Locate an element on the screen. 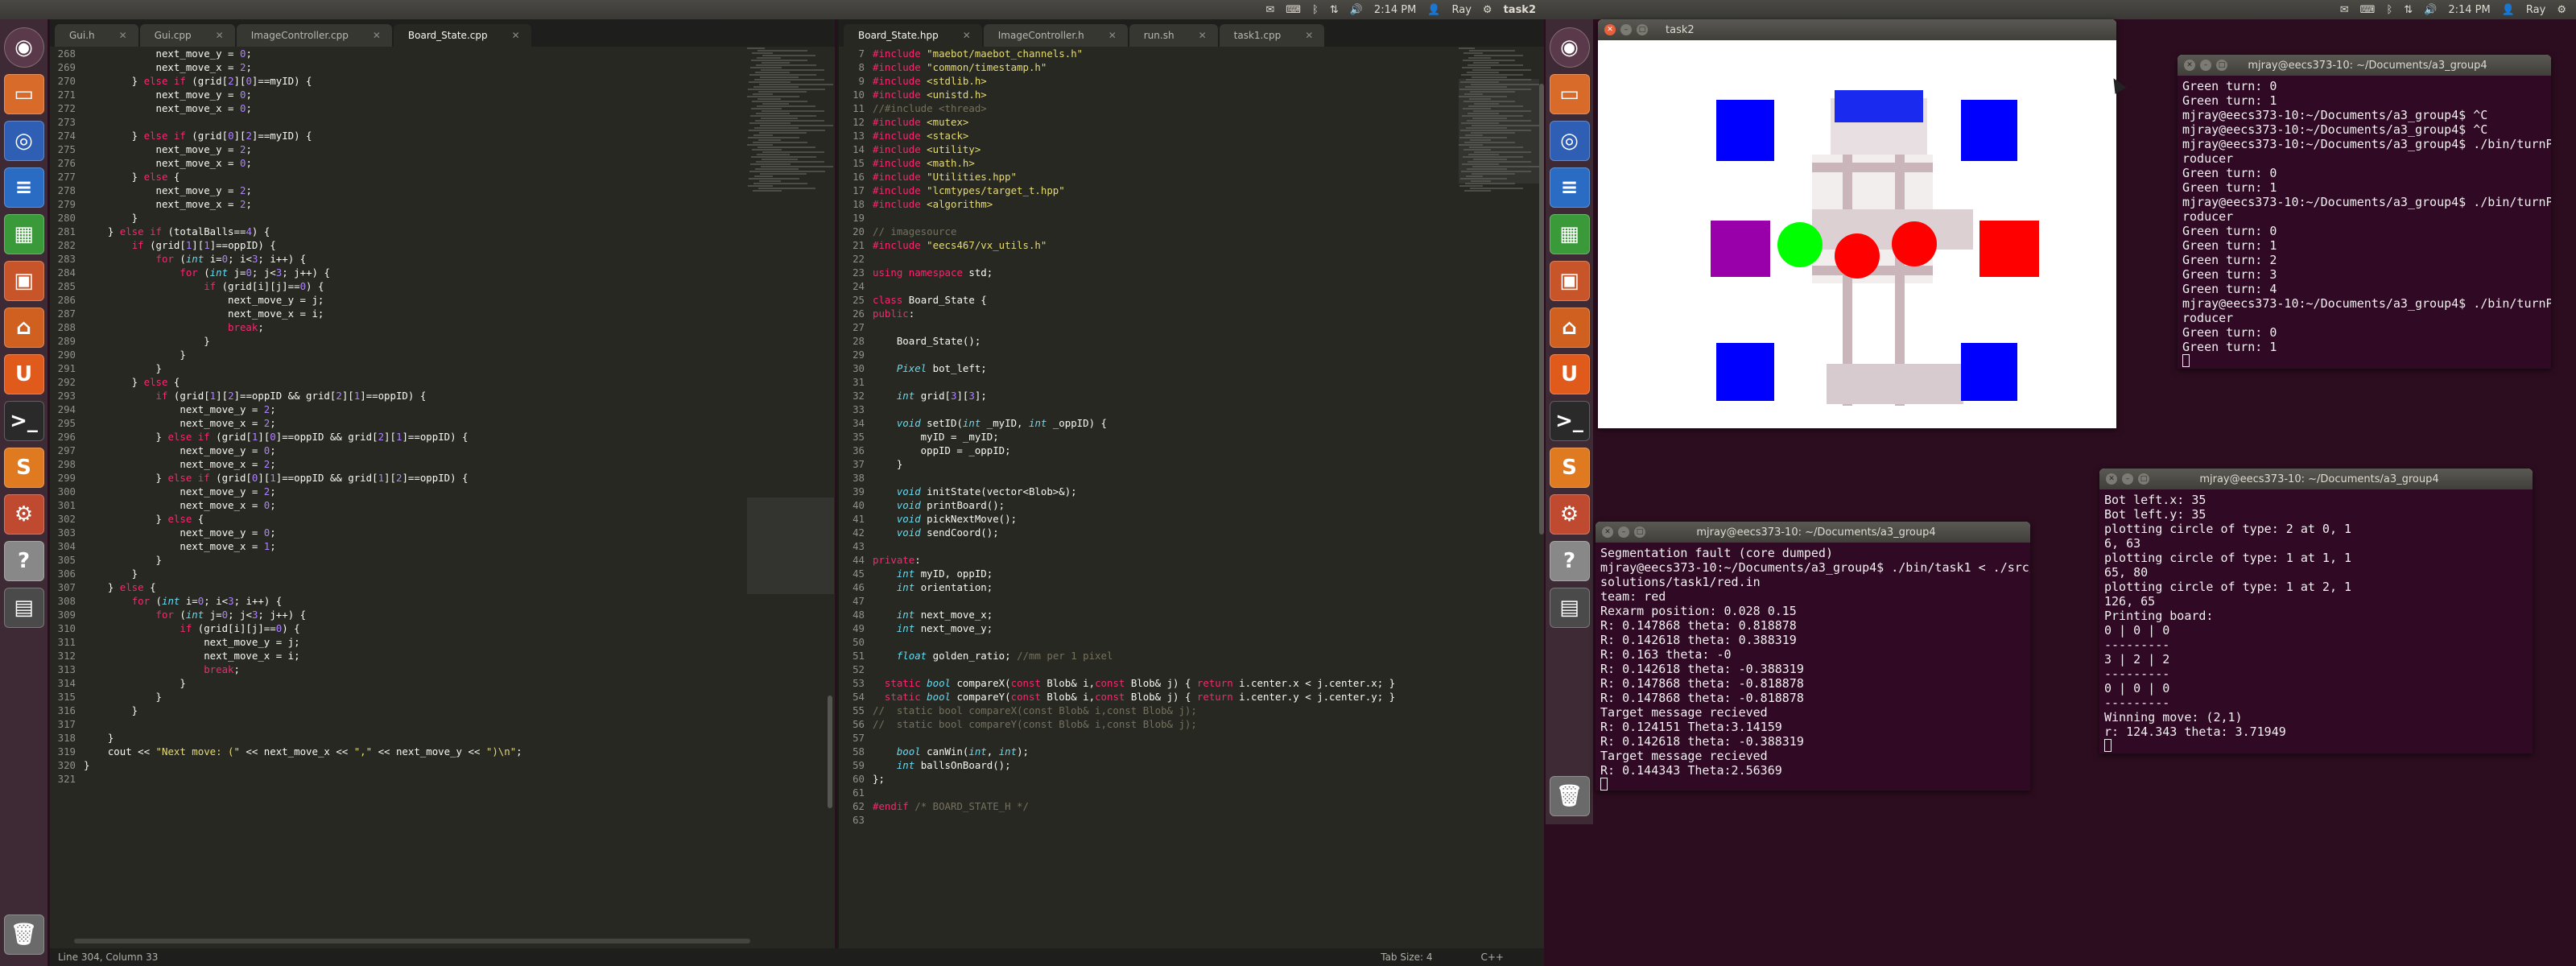  code-line: 45 int myID, oppID; is located at coordinates (1149, 573).